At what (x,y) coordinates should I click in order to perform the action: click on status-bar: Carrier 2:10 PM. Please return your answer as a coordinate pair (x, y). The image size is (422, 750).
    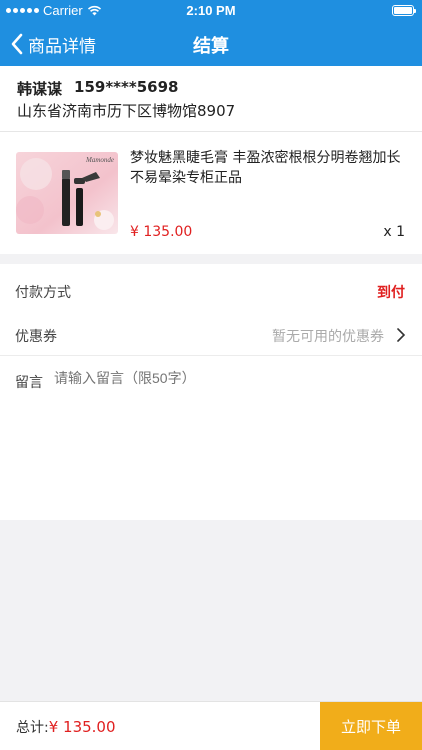
    Looking at the image, I should click on (211, 11).